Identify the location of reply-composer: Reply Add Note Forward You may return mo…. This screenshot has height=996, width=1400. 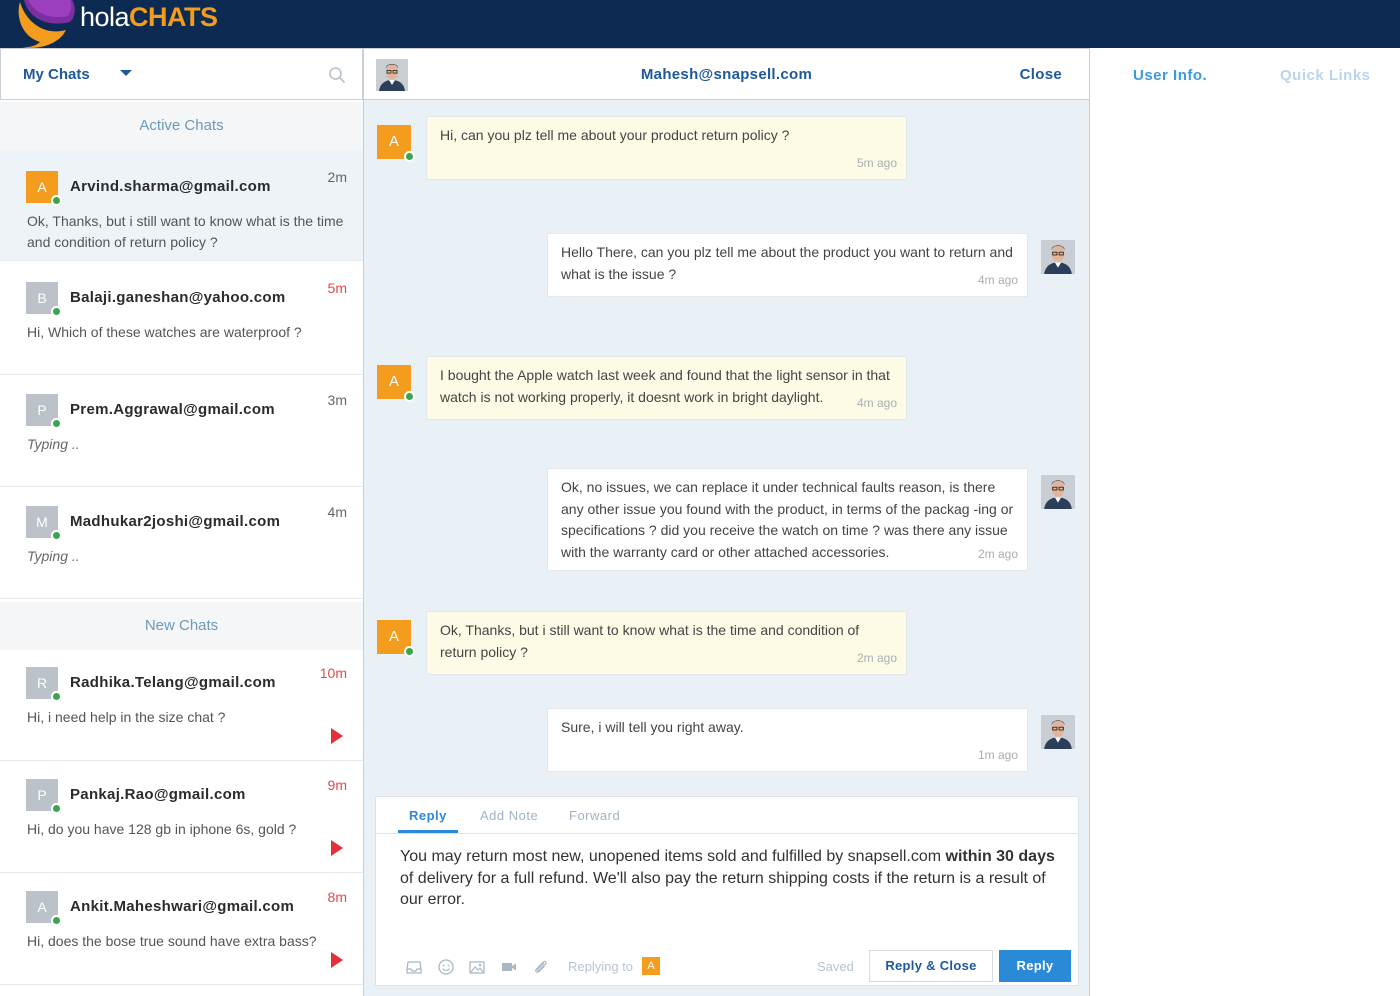
(727, 891).